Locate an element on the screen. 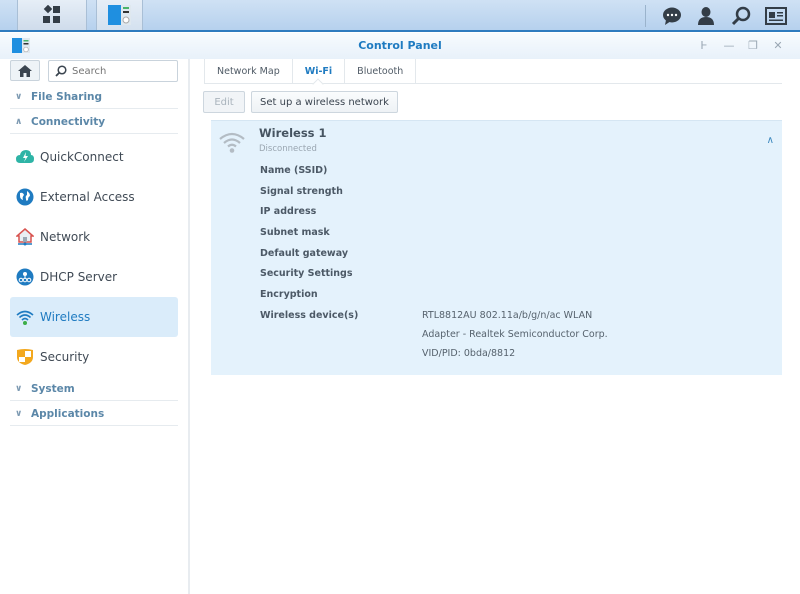 The width and height of the screenshot is (800, 594). field-label: IP address is located at coordinates (288, 211).